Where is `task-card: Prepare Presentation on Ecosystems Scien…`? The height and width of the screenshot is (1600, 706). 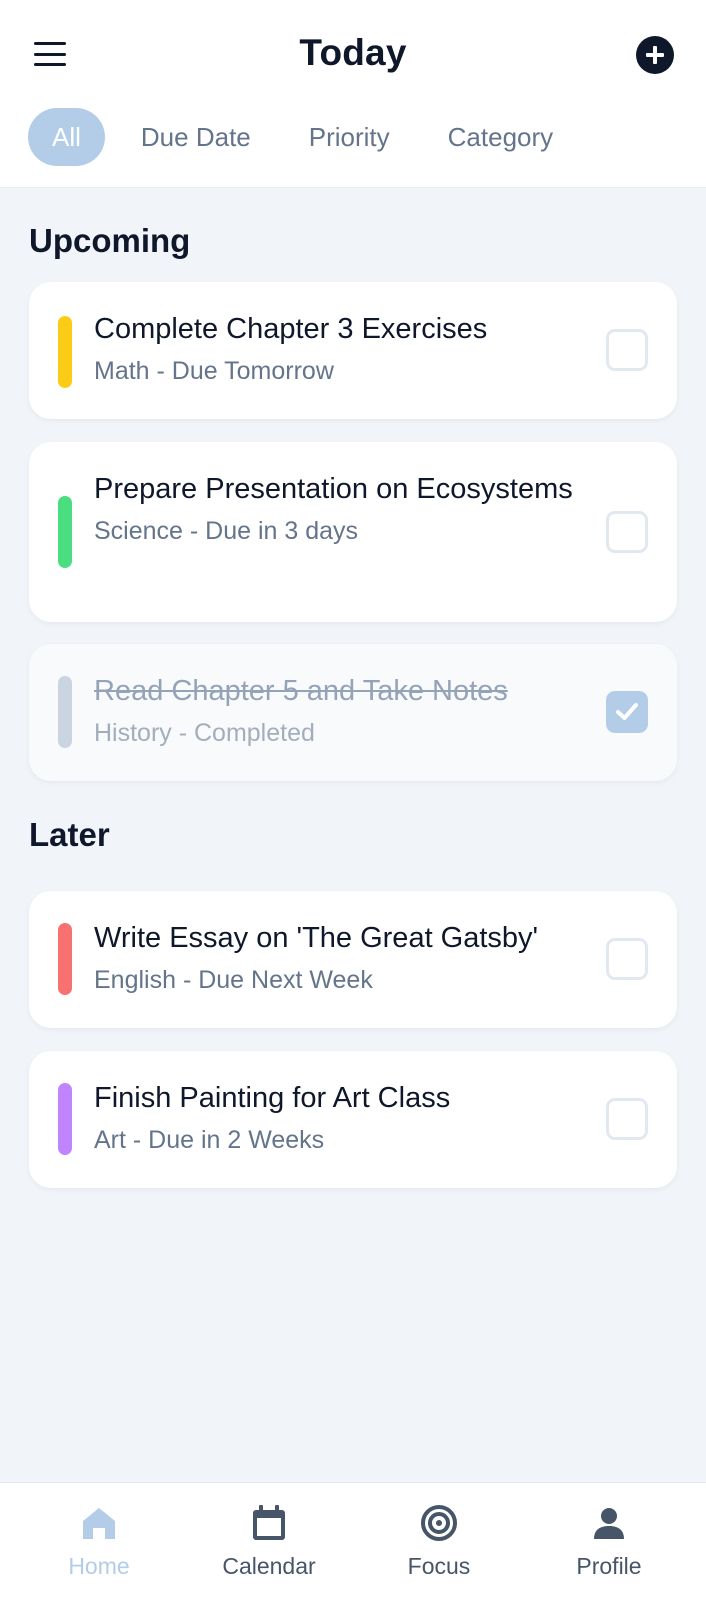 task-card: Prepare Presentation on Ecosystems Scien… is located at coordinates (353, 532).